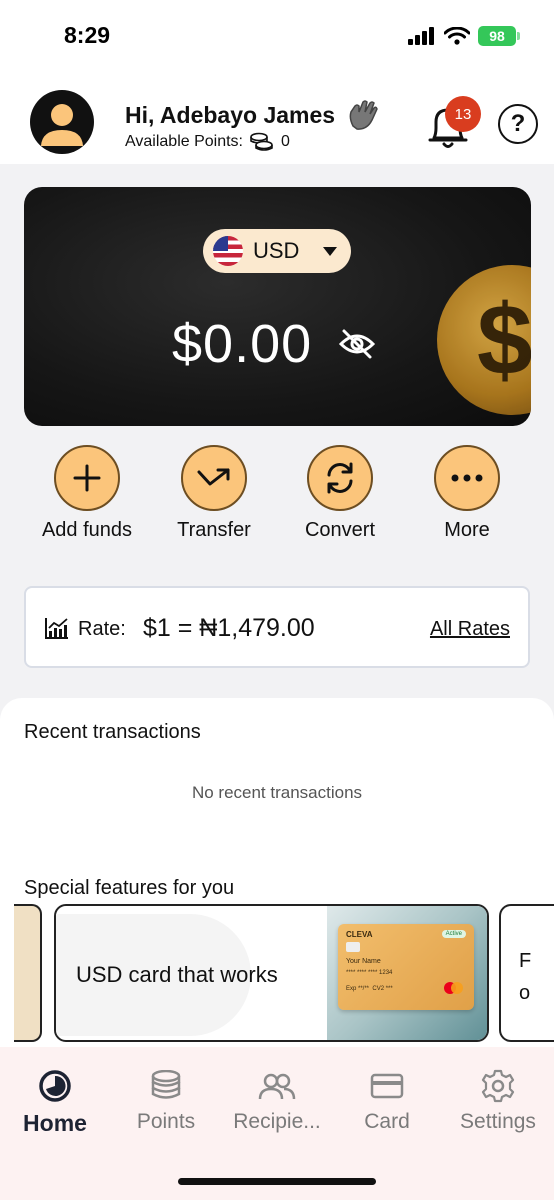 The image size is (554, 1200). I want to click on tab-card: Card, so click(387, 1100).